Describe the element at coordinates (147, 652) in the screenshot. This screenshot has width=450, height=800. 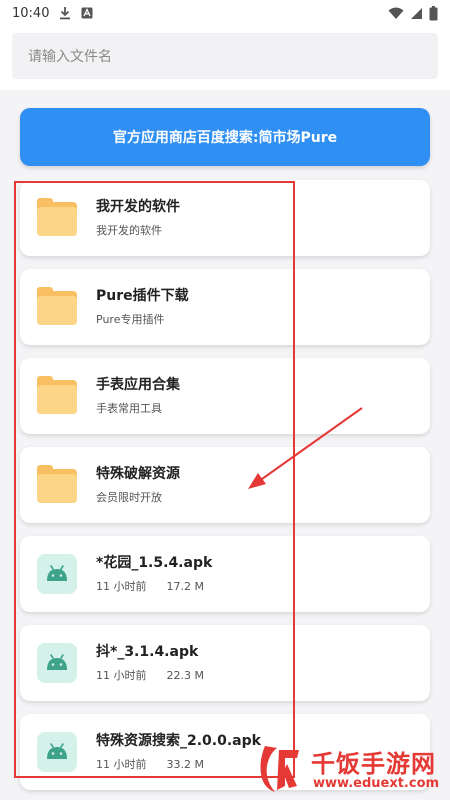
I see `item-title: 抖*_3.1.4.apk` at that location.